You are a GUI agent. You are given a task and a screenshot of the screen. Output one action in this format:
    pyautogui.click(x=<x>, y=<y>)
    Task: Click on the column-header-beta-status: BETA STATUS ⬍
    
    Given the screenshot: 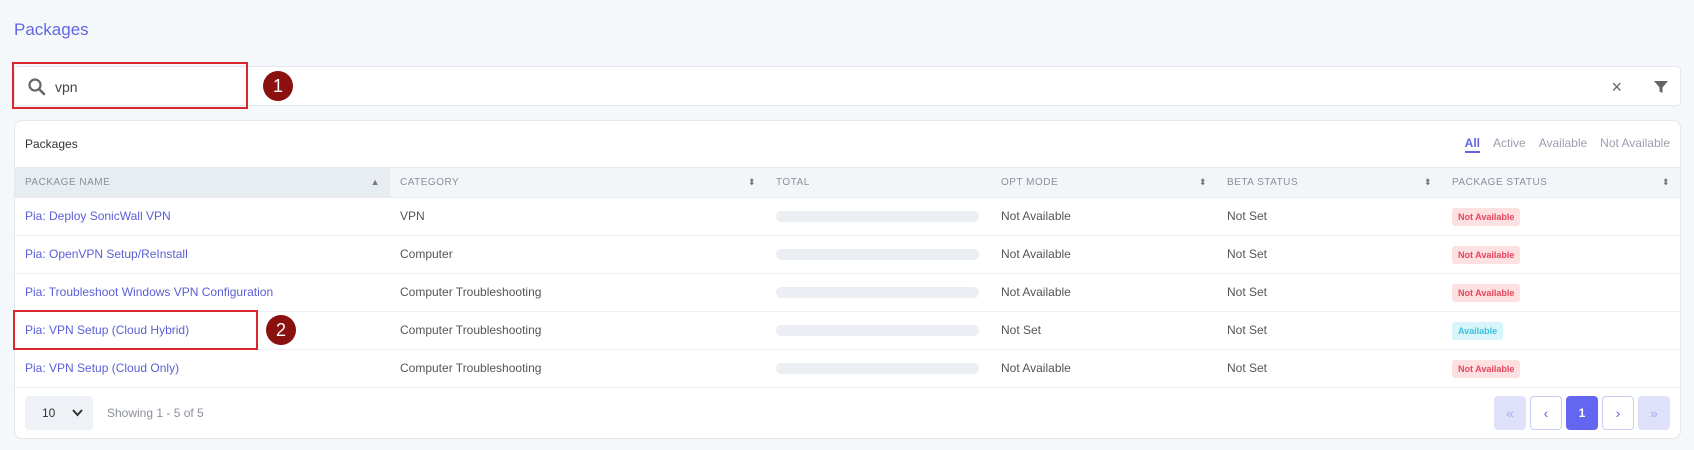 What is the action you would take?
    pyautogui.click(x=1329, y=182)
    